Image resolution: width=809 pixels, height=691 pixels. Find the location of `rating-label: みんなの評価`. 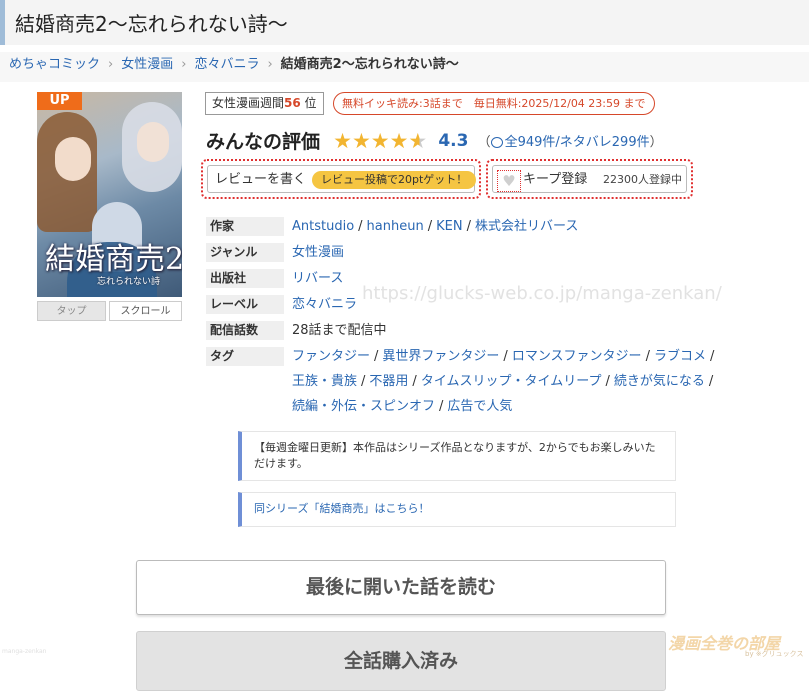

rating-label: みんなの評価 is located at coordinates (263, 142).